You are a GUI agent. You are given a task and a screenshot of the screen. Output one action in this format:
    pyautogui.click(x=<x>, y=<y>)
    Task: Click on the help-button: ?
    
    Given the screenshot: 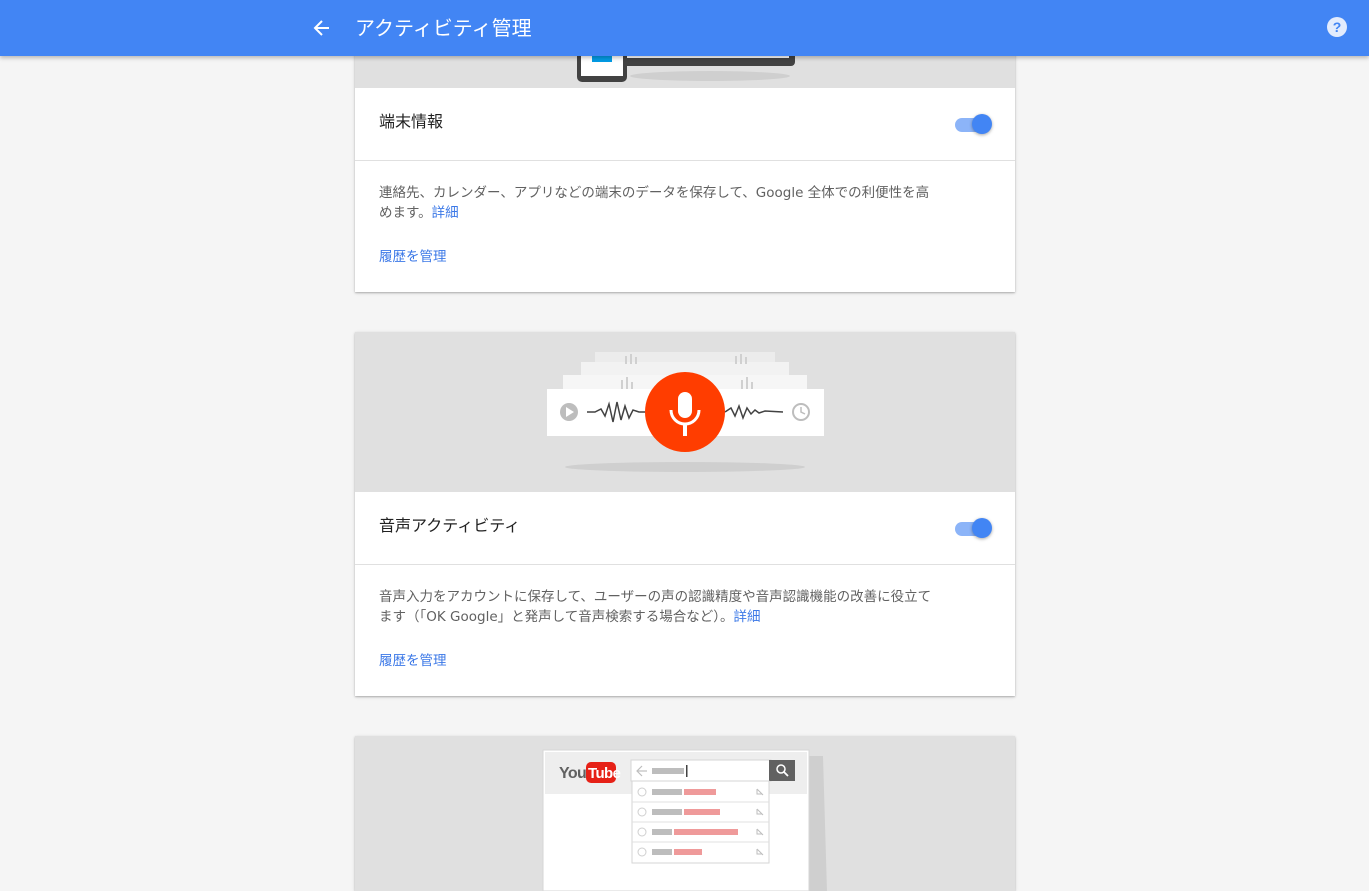 What is the action you would take?
    pyautogui.click(x=1337, y=27)
    